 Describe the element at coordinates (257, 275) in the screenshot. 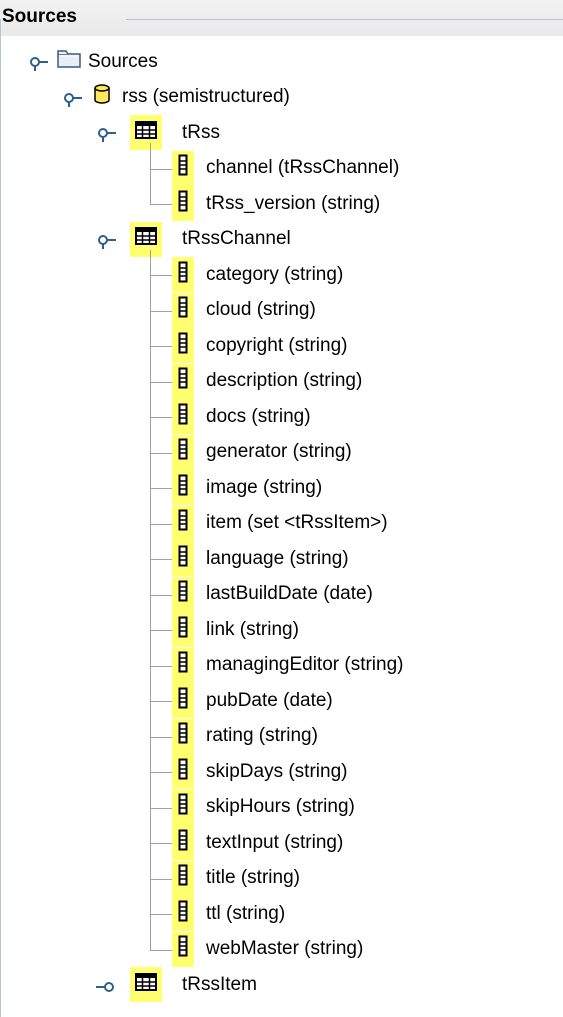

I see `tree-node-column: category (string)` at that location.